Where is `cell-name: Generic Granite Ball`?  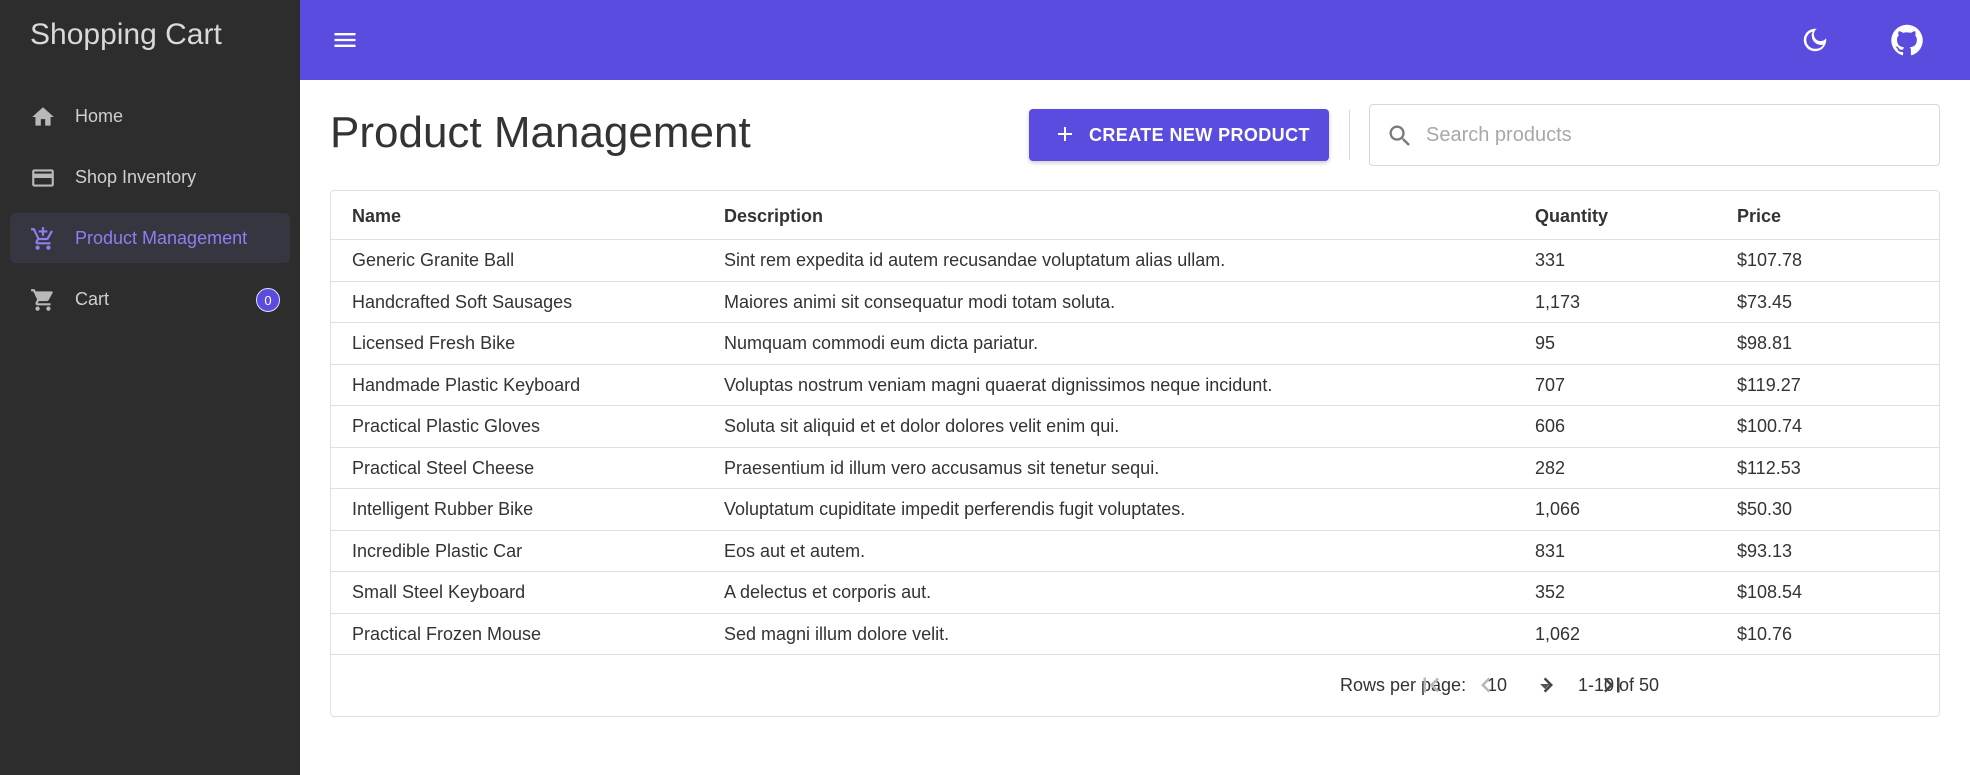
cell-name: Generic Granite Ball is located at coordinates (433, 260).